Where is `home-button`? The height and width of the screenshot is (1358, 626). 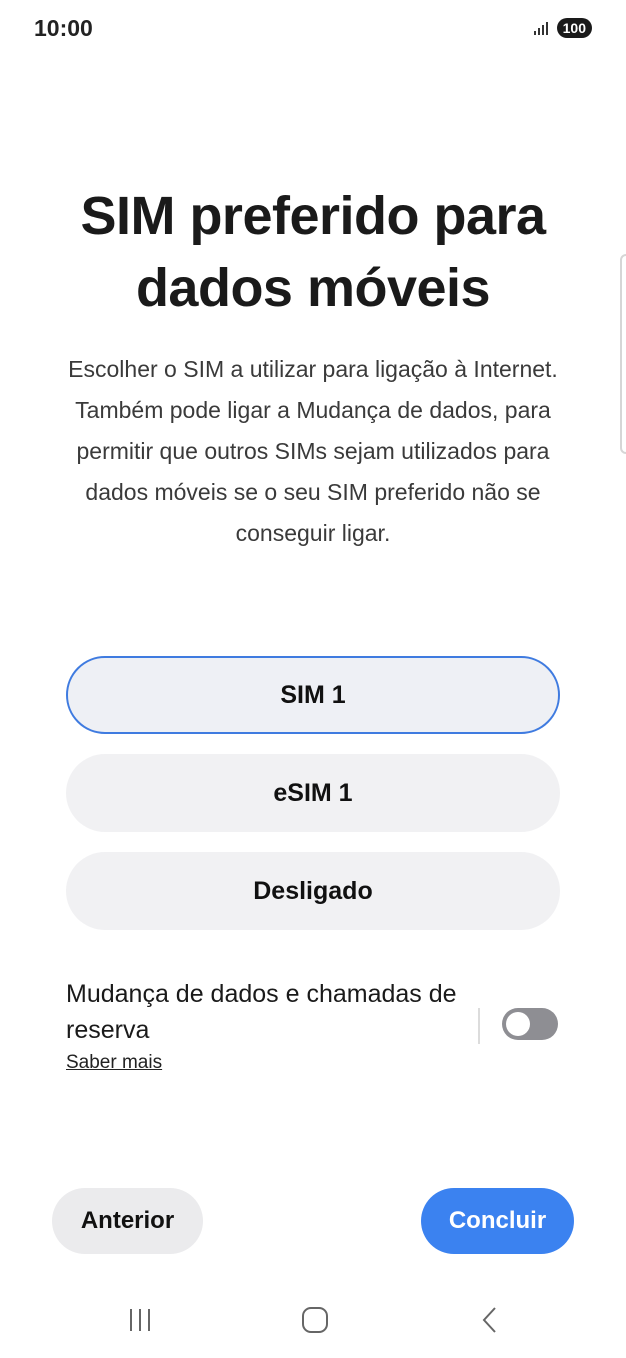 home-button is located at coordinates (315, 1320).